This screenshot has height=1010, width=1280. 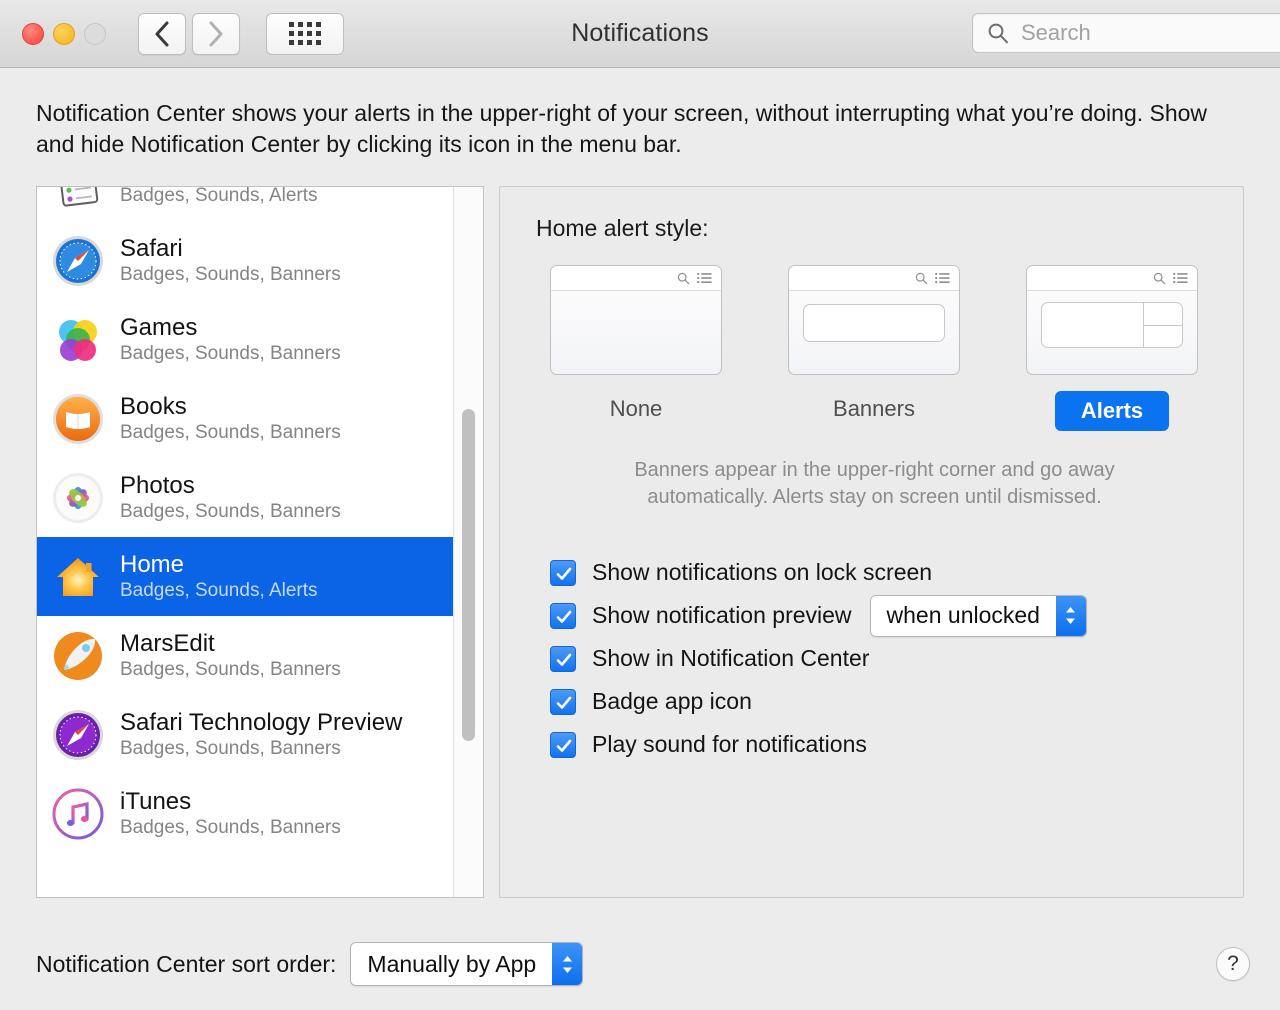 I want to click on list-item-text: Books Badges, Sounds, Banners, so click(x=230, y=417).